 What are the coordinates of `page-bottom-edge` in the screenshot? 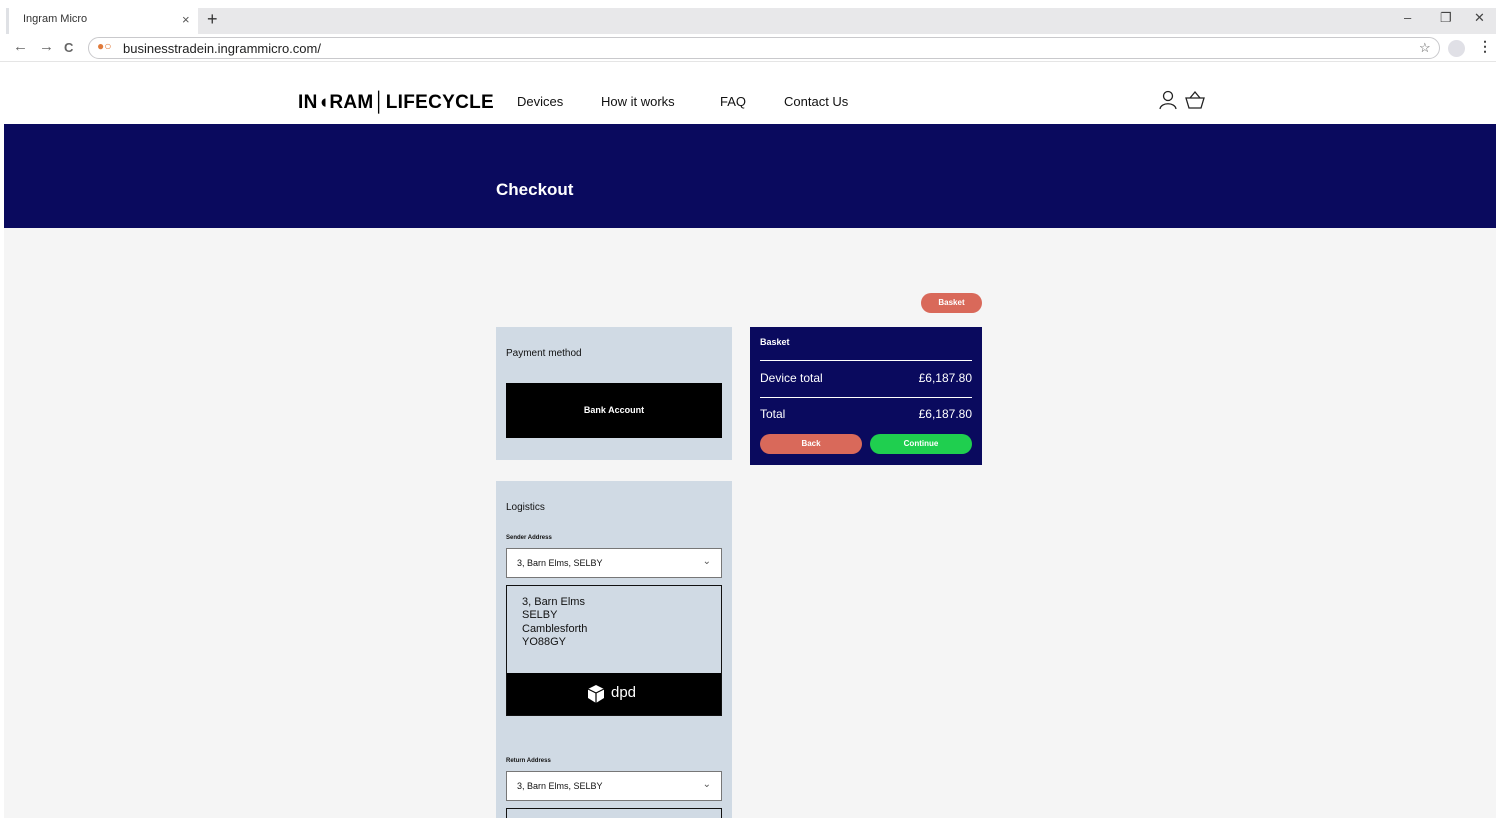 It's located at (748, 821).